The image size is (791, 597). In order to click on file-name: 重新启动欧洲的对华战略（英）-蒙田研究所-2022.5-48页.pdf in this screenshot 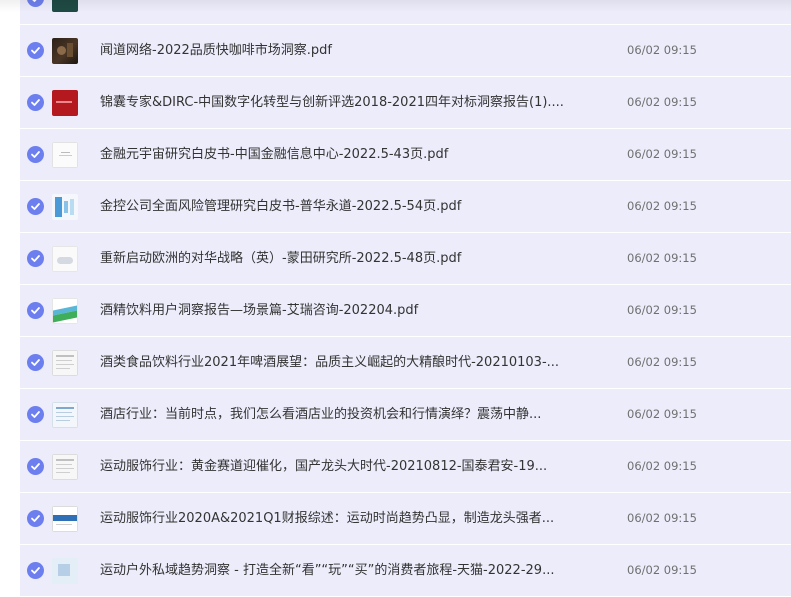, I will do `click(350, 258)`.